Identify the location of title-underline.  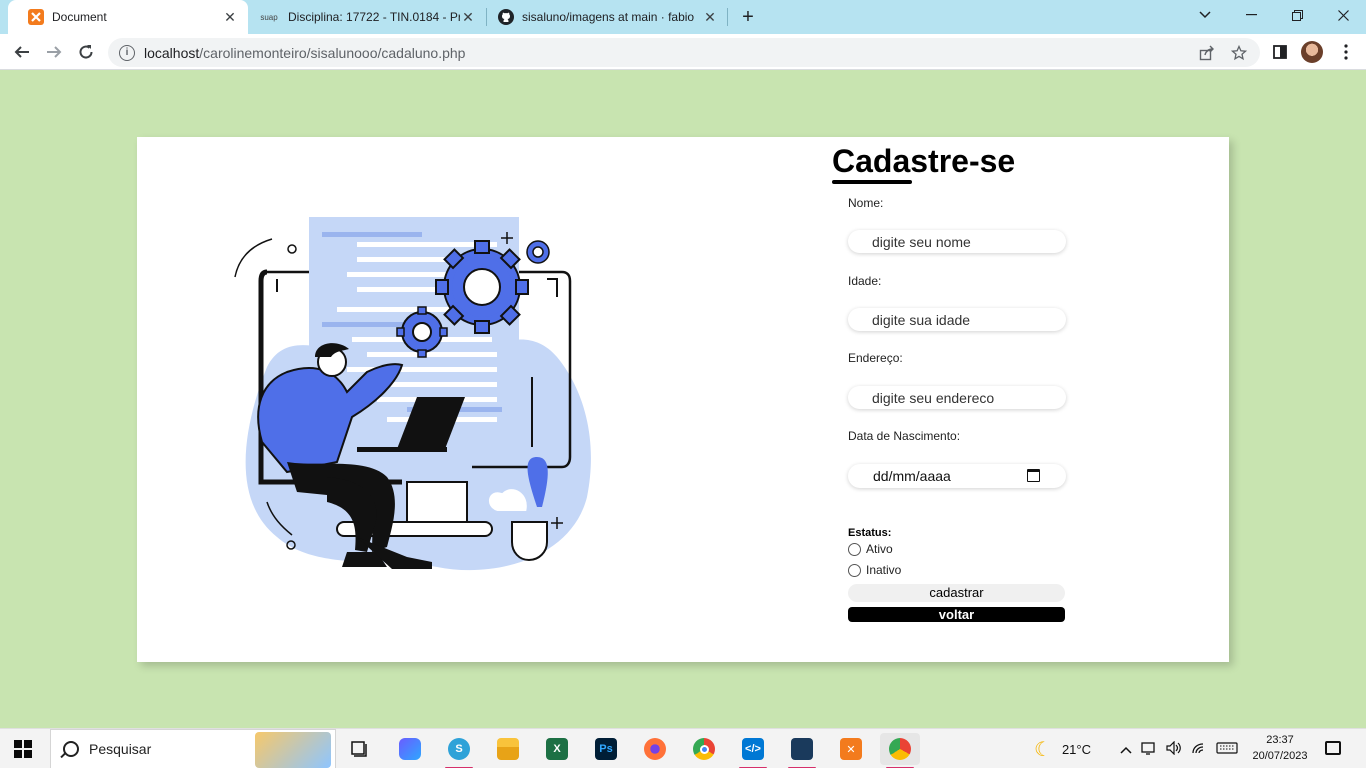
(872, 182).